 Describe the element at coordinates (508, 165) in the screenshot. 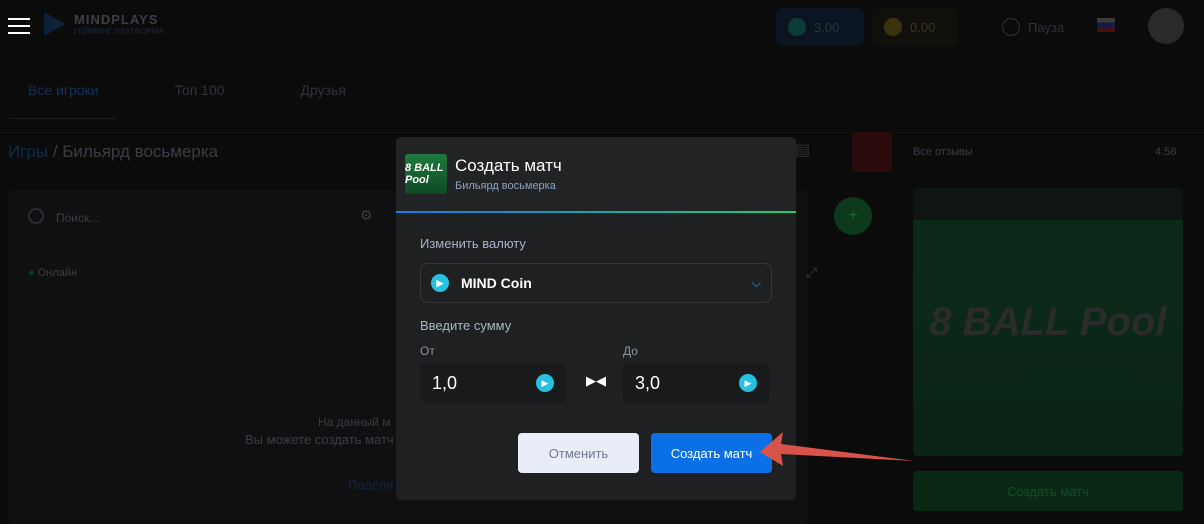

I see `modal-title: Создать матч` at that location.